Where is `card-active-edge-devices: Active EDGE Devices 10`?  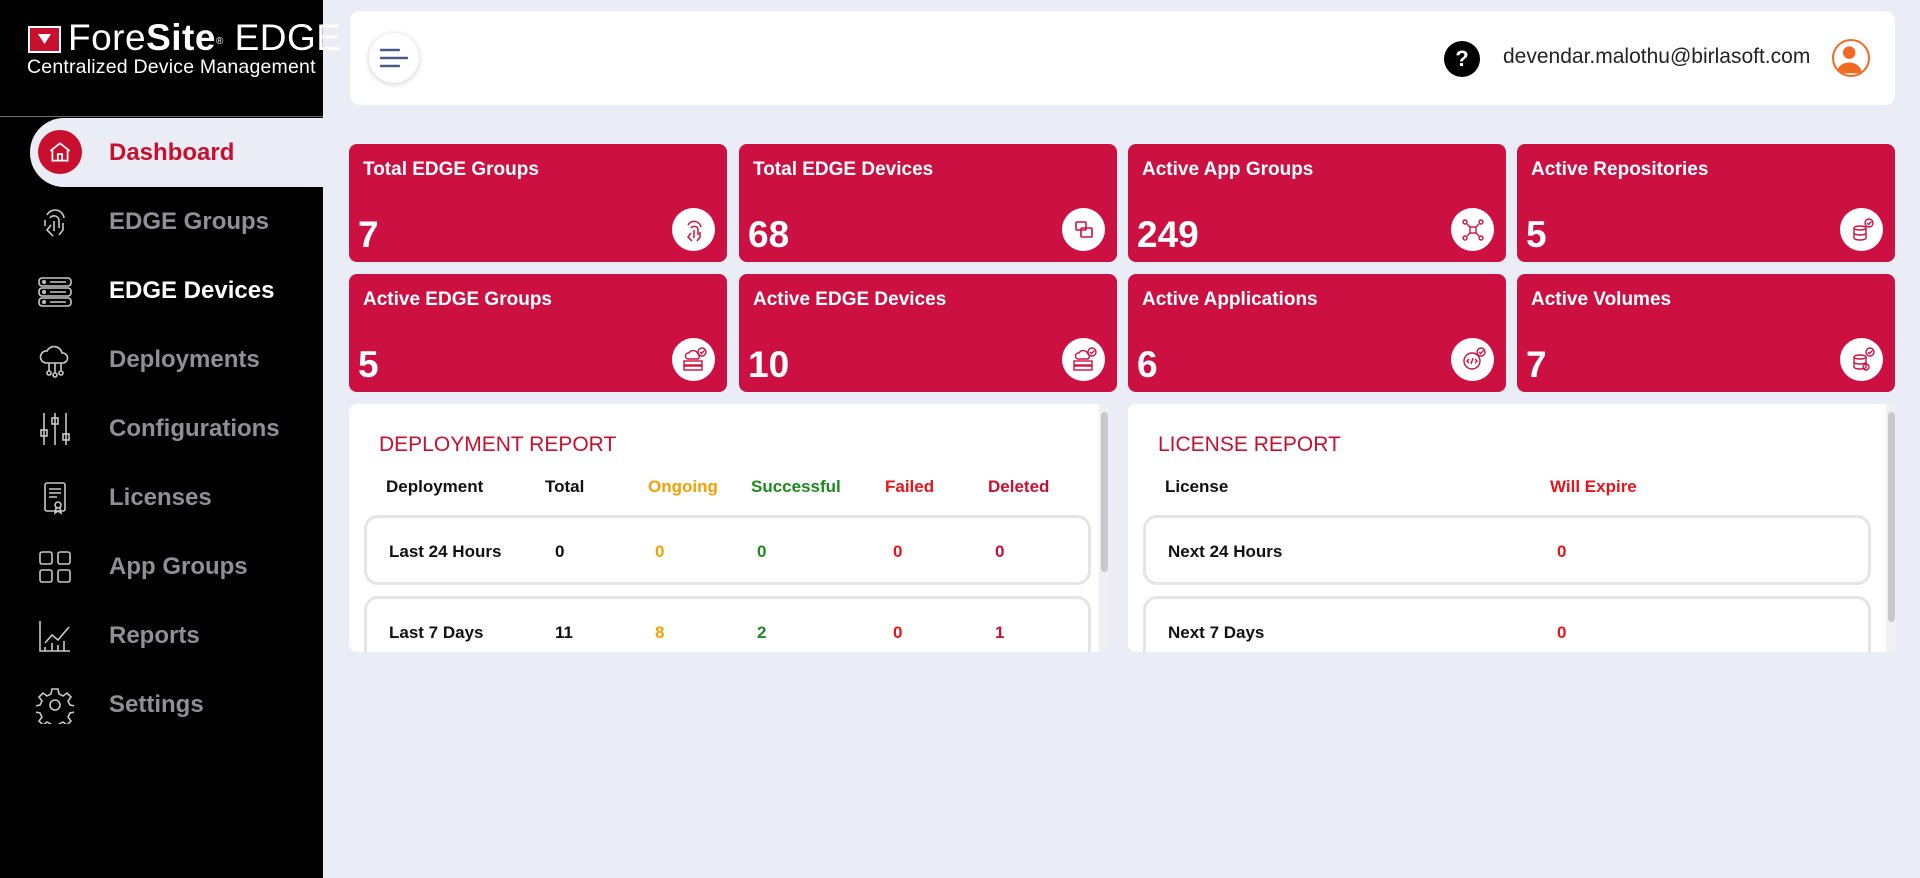
card-active-edge-devices: Active EDGE Devices 10 is located at coordinates (928, 333).